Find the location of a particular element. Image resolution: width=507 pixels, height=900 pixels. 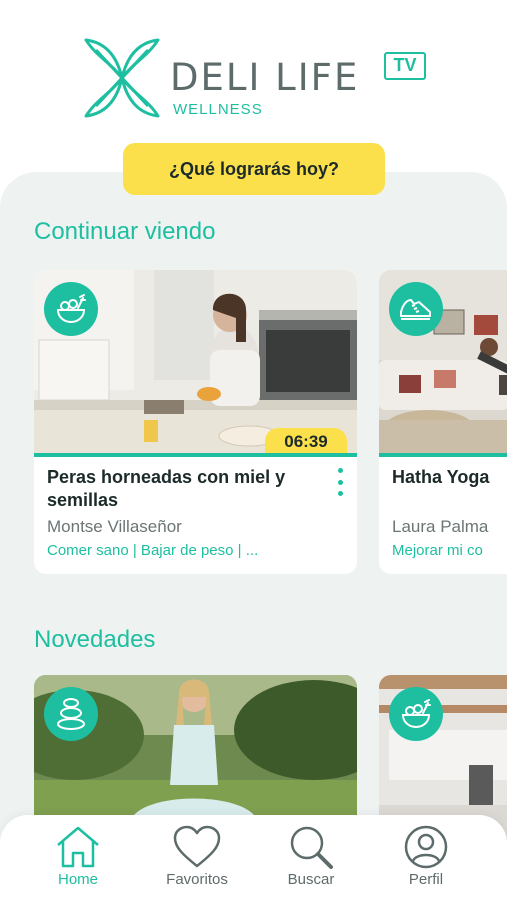

nav-favorites-label: Favoritos is located at coordinates (197, 879).